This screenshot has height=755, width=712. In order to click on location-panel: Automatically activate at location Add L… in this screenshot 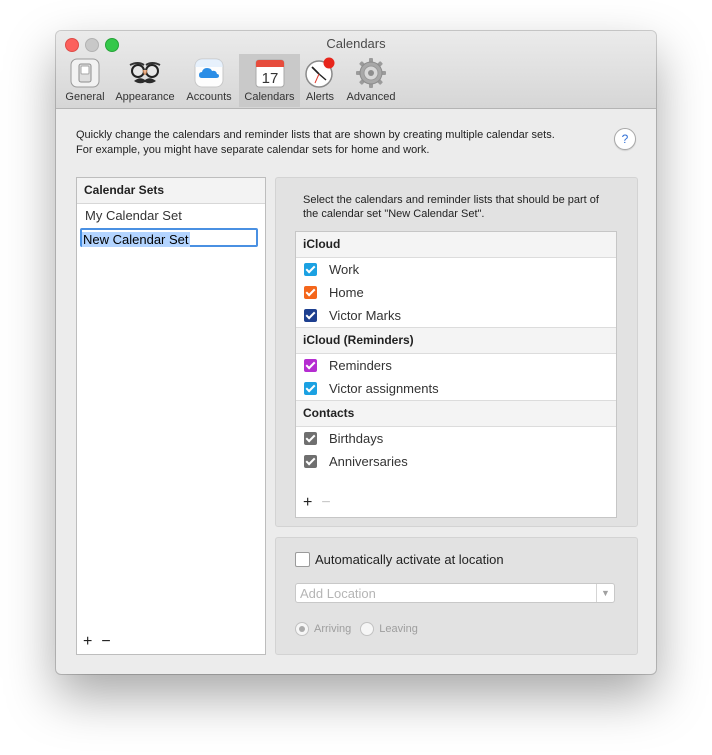, I will do `click(456, 596)`.